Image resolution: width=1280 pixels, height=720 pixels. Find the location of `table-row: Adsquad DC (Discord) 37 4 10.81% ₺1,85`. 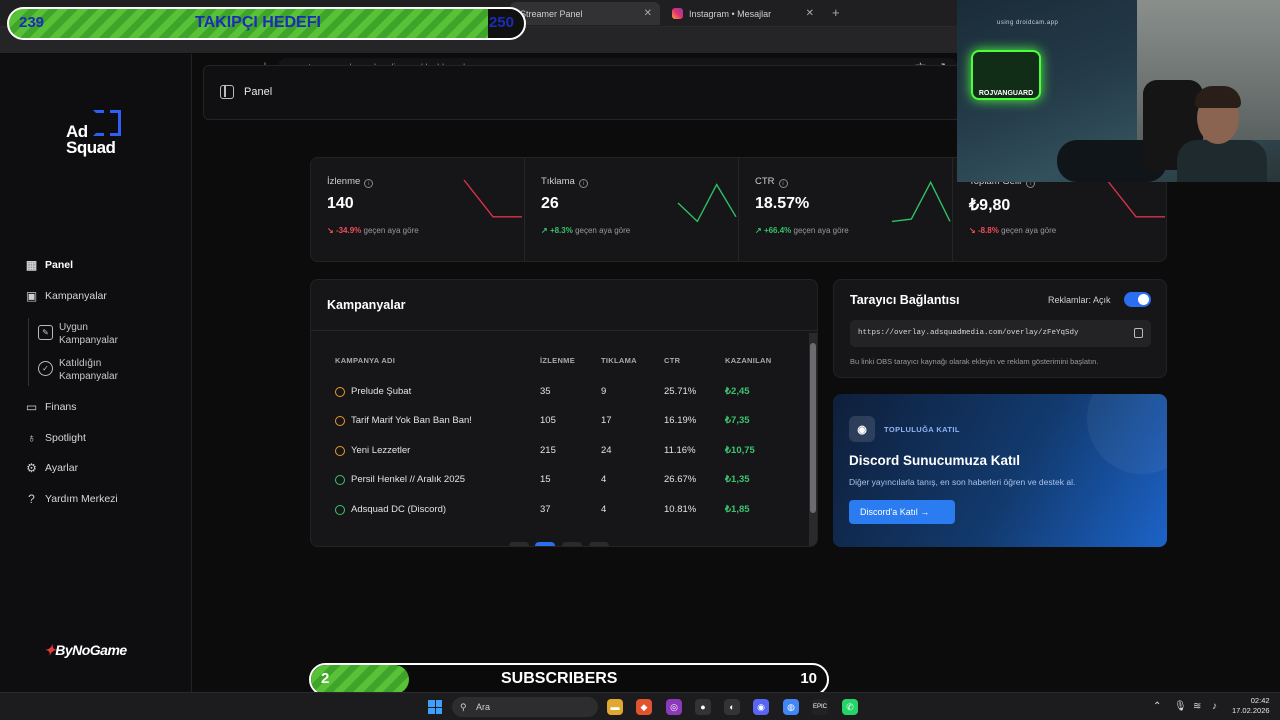

table-row: Adsquad DC (Discord) 37 4 10.81% ₺1,85 is located at coordinates (556, 511).